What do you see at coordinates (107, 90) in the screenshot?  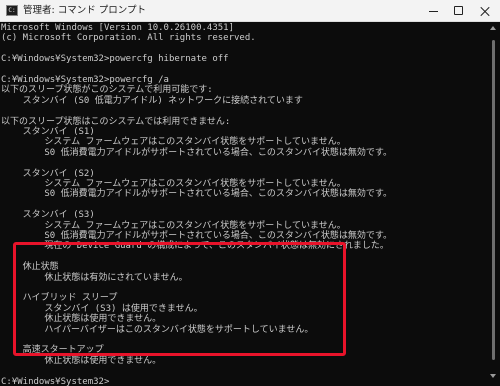 I see `console-line: 以下のスリープ状態がこのシステムで利用可能です:` at bounding box center [107, 90].